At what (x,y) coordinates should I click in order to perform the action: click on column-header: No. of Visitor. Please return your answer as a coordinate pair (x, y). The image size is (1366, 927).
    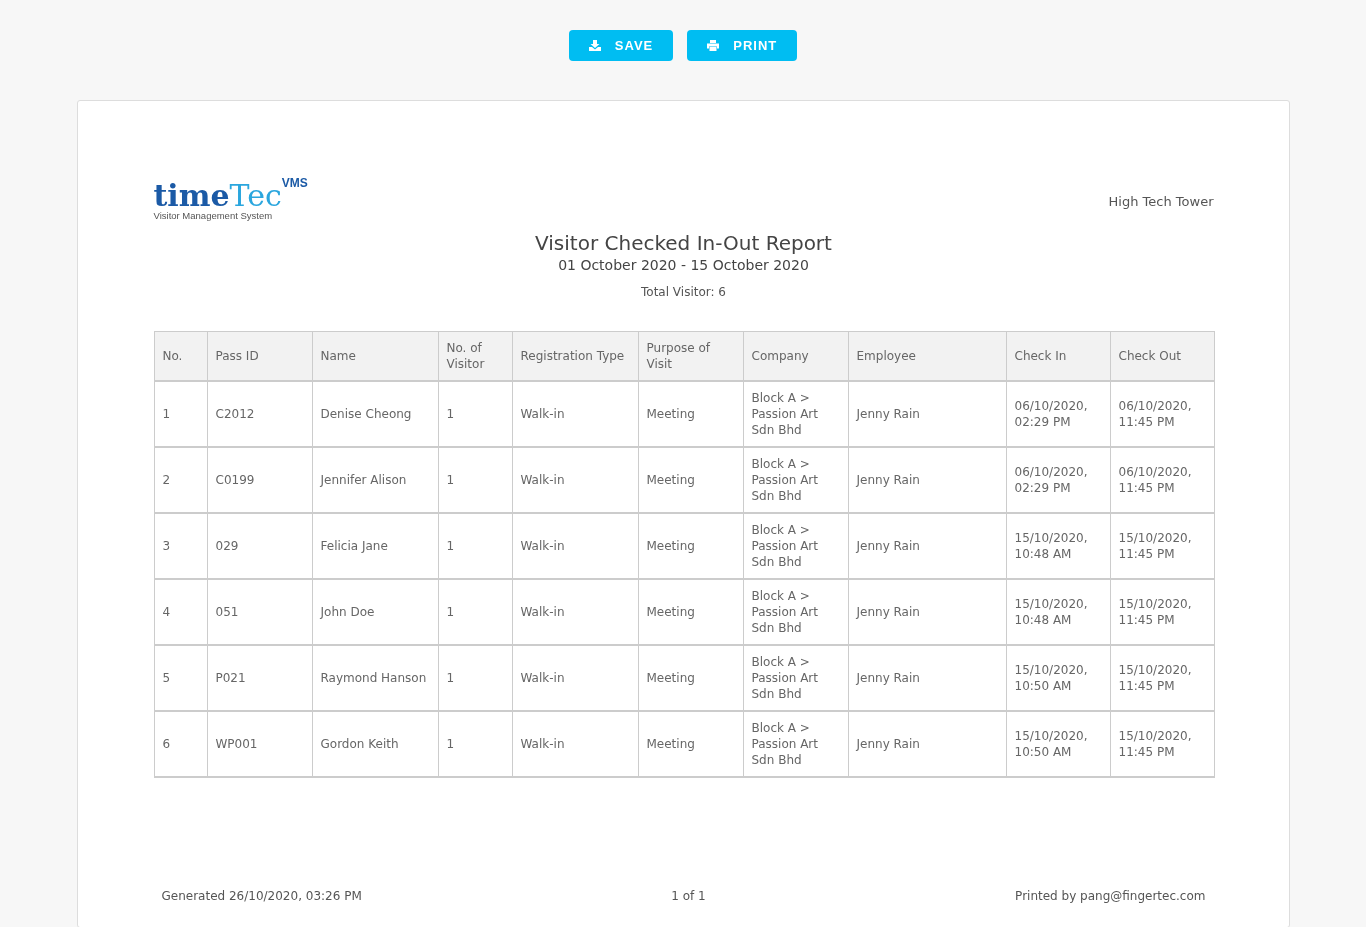
    Looking at the image, I should click on (475, 356).